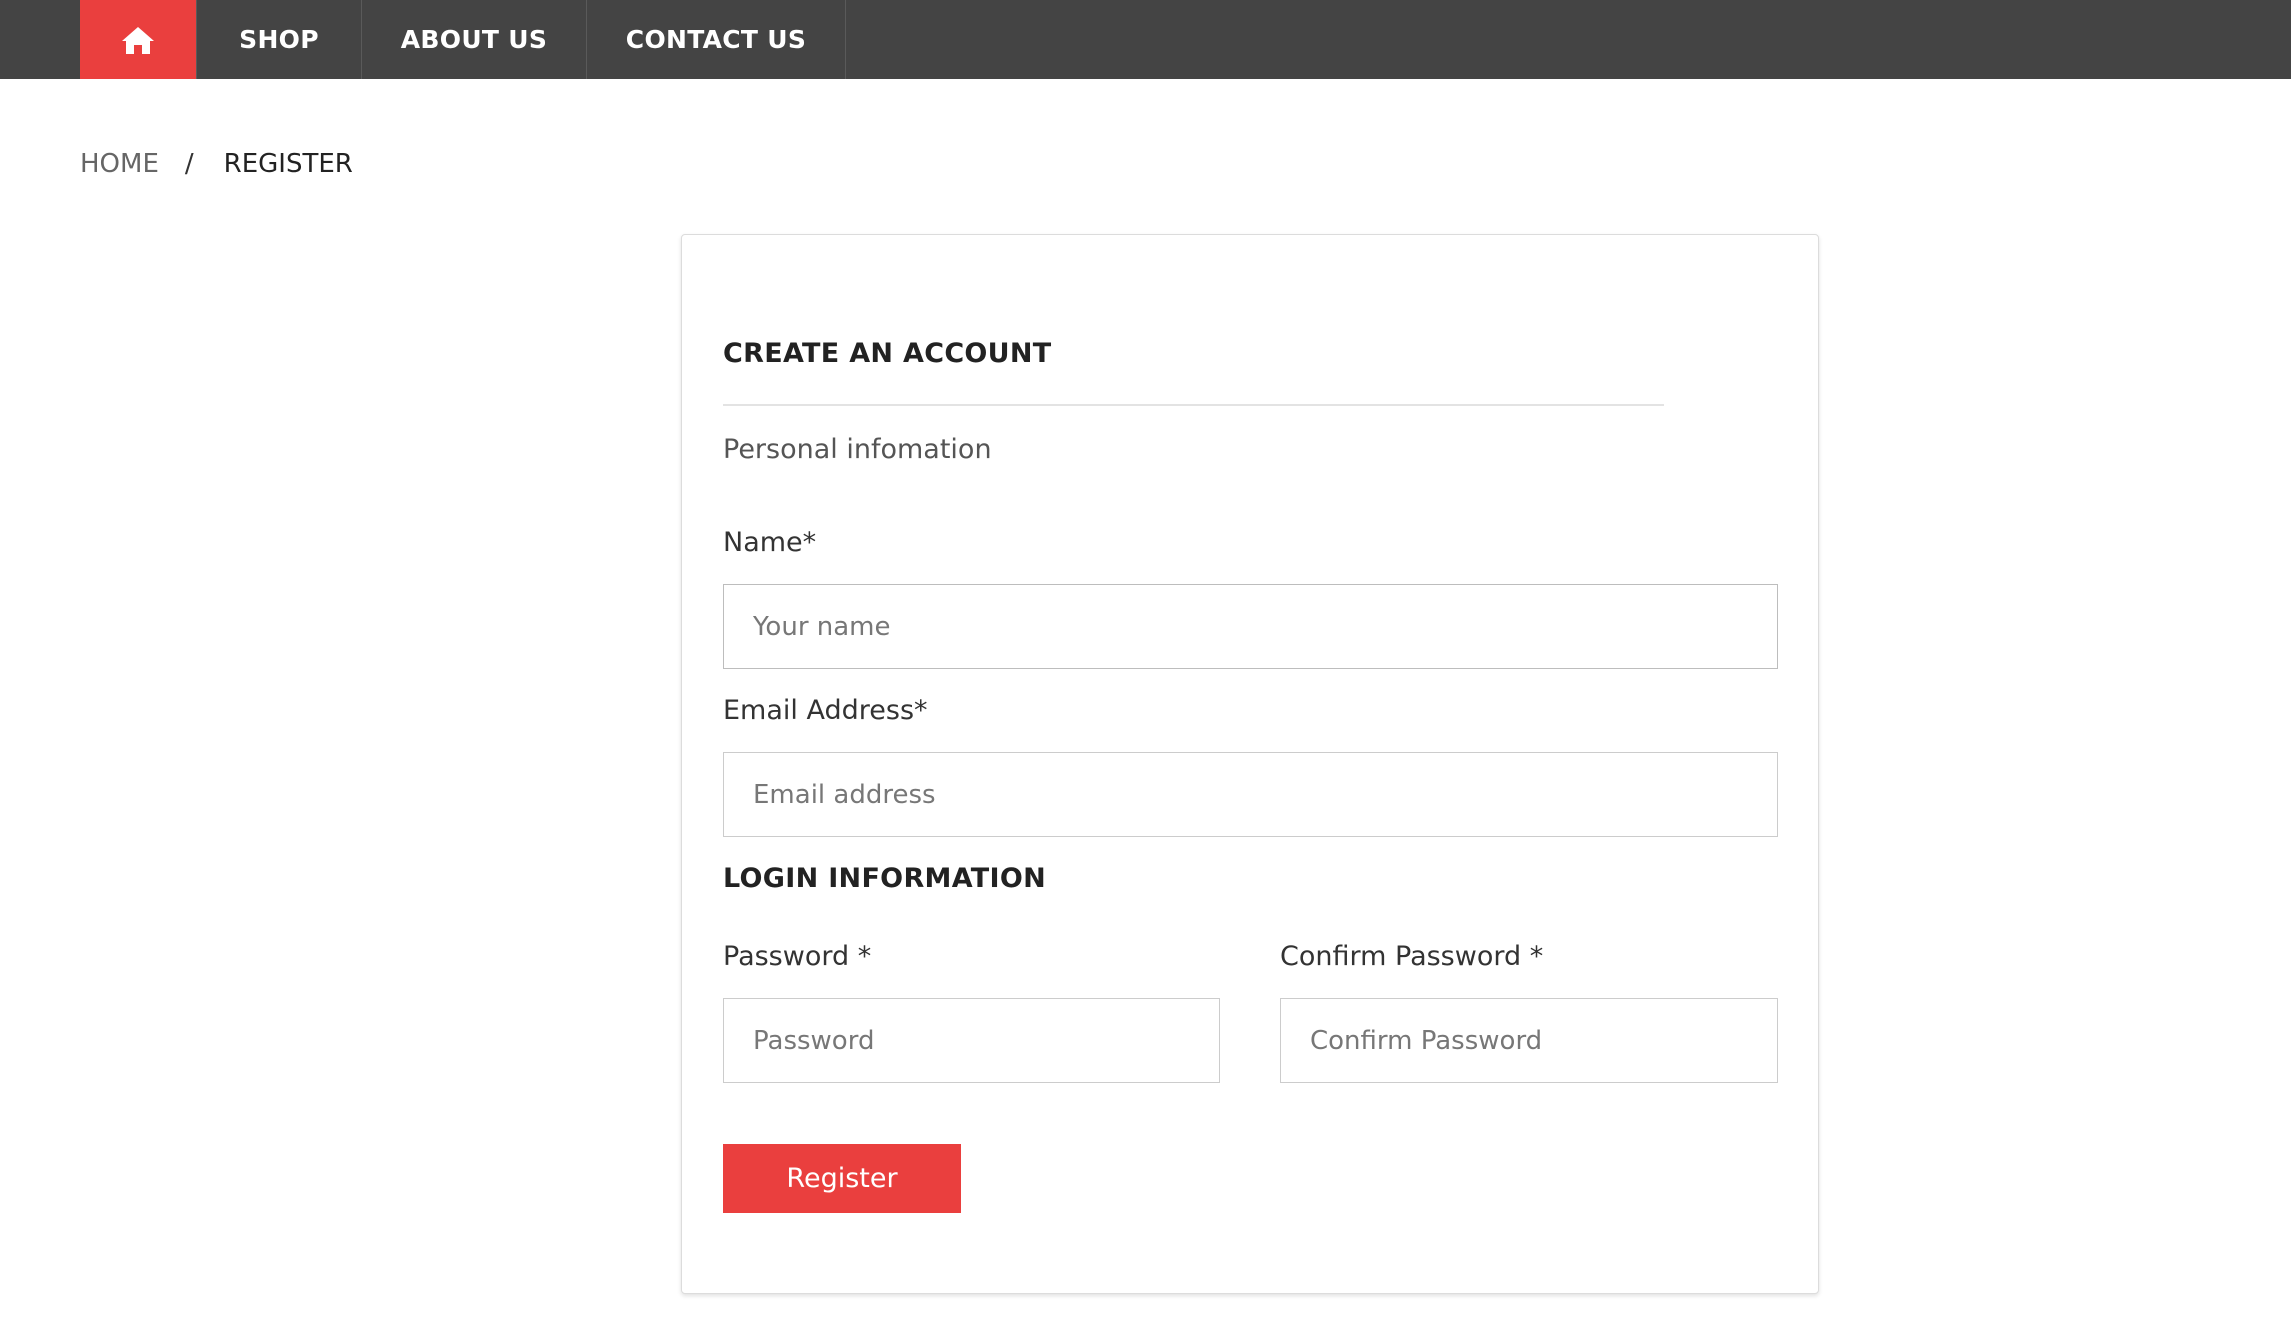 This screenshot has width=2291, height=1339. Describe the element at coordinates (1193, 405) in the screenshot. I see `title-divider` at that location.